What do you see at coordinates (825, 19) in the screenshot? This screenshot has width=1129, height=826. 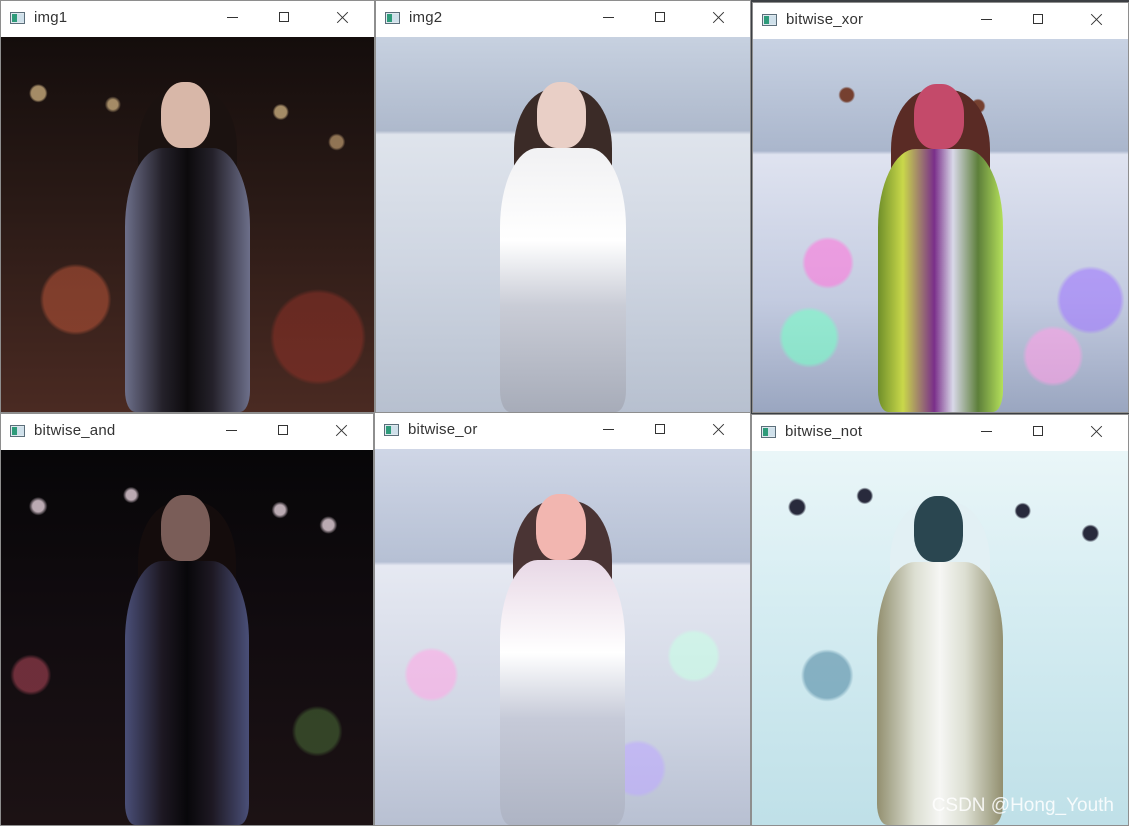 I see `window-title: bitwise_xor` at bounding box center [825, 19].